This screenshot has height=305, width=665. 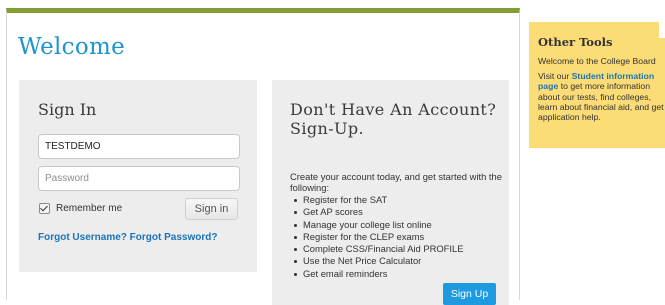 What do you see at coordinates (555, 76) in the screenshot?
I see `visit-prefix: Visit our` at bounding box center [555, 76].